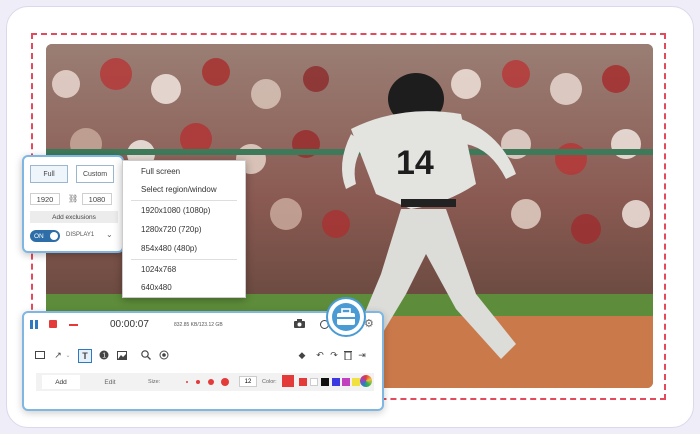 The height and width of the screenshot is (434, 700). What do you see at coordinates (198, 382) in the screenshot?
I see `size-dot-s` at bounding box center [198, 382].